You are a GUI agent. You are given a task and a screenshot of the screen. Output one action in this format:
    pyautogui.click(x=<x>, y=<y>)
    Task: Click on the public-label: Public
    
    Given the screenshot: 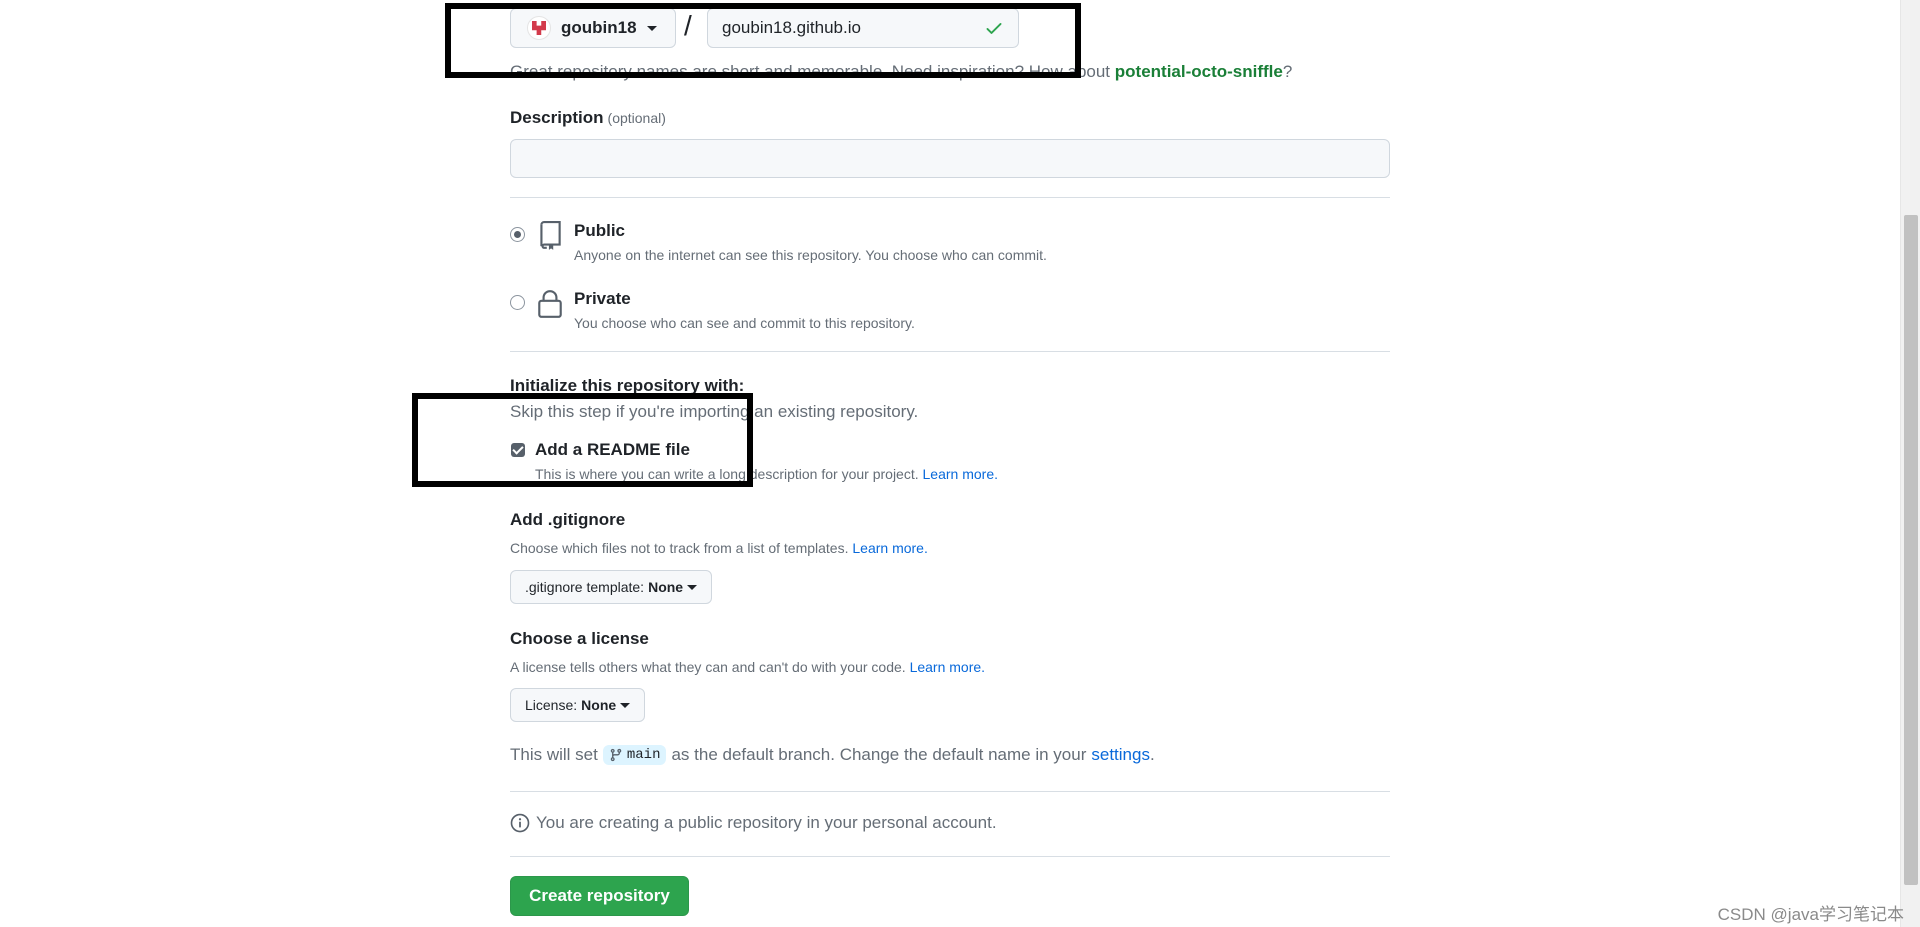 What is the action you would take?
    pyautogui.click(x=600, y=230)
    